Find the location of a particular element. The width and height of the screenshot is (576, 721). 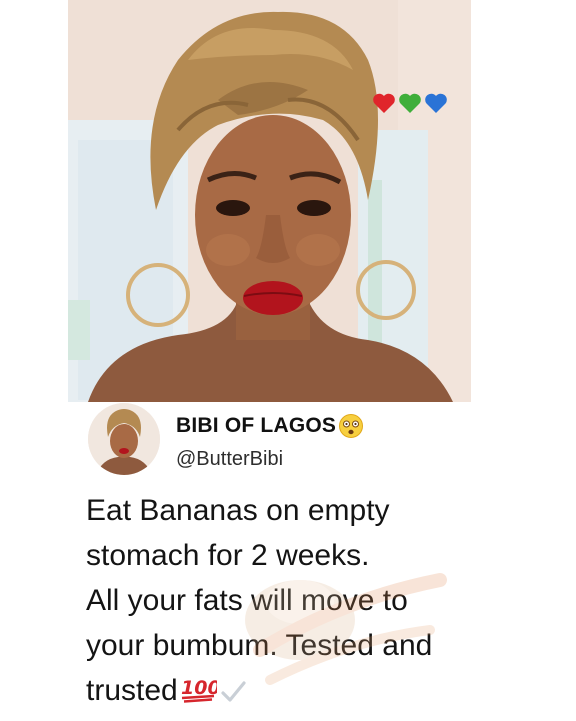

dizzy-face-emoji-icon is located at coordinates (351, 426).